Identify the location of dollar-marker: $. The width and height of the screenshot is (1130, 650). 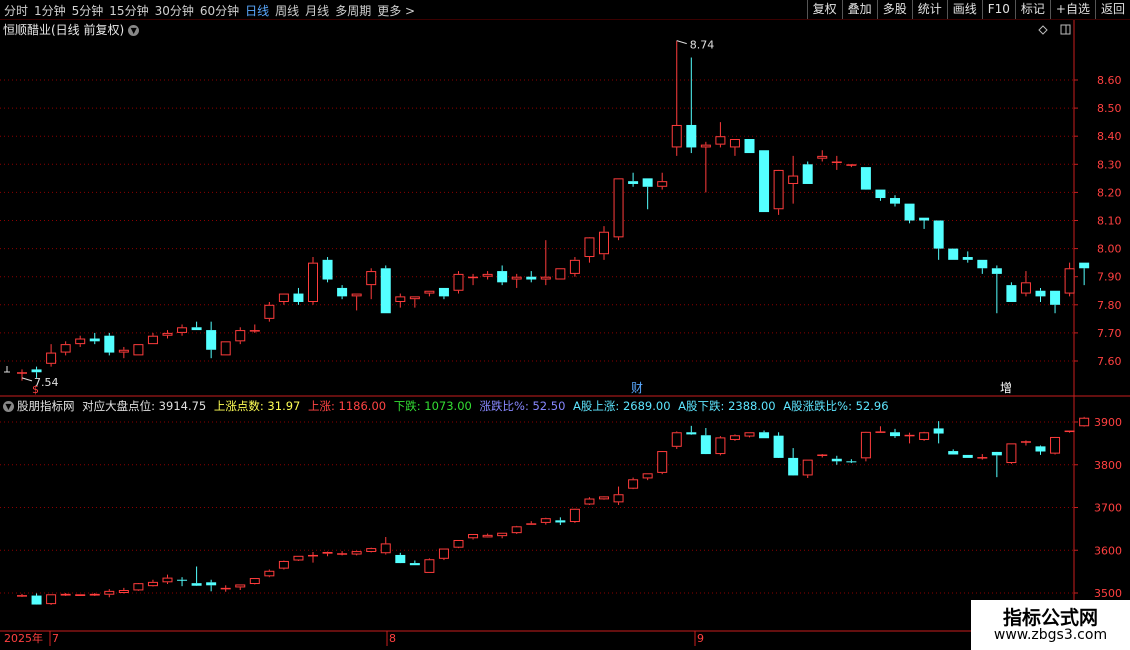
(35, 389).